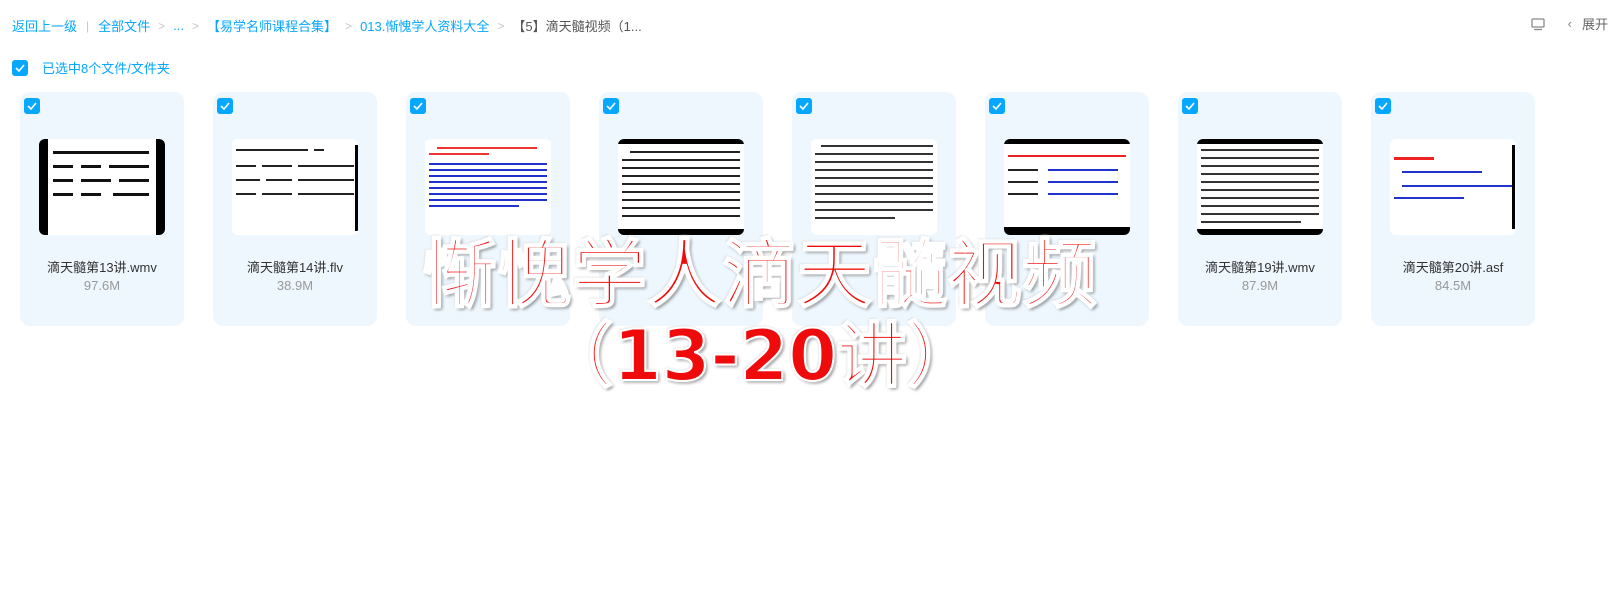 The image size is (1622, 616). What do you see at coordinates (1594, 24) in the screenshot?
I see `expand-label: 展开` at bounding box center [1594, 24].